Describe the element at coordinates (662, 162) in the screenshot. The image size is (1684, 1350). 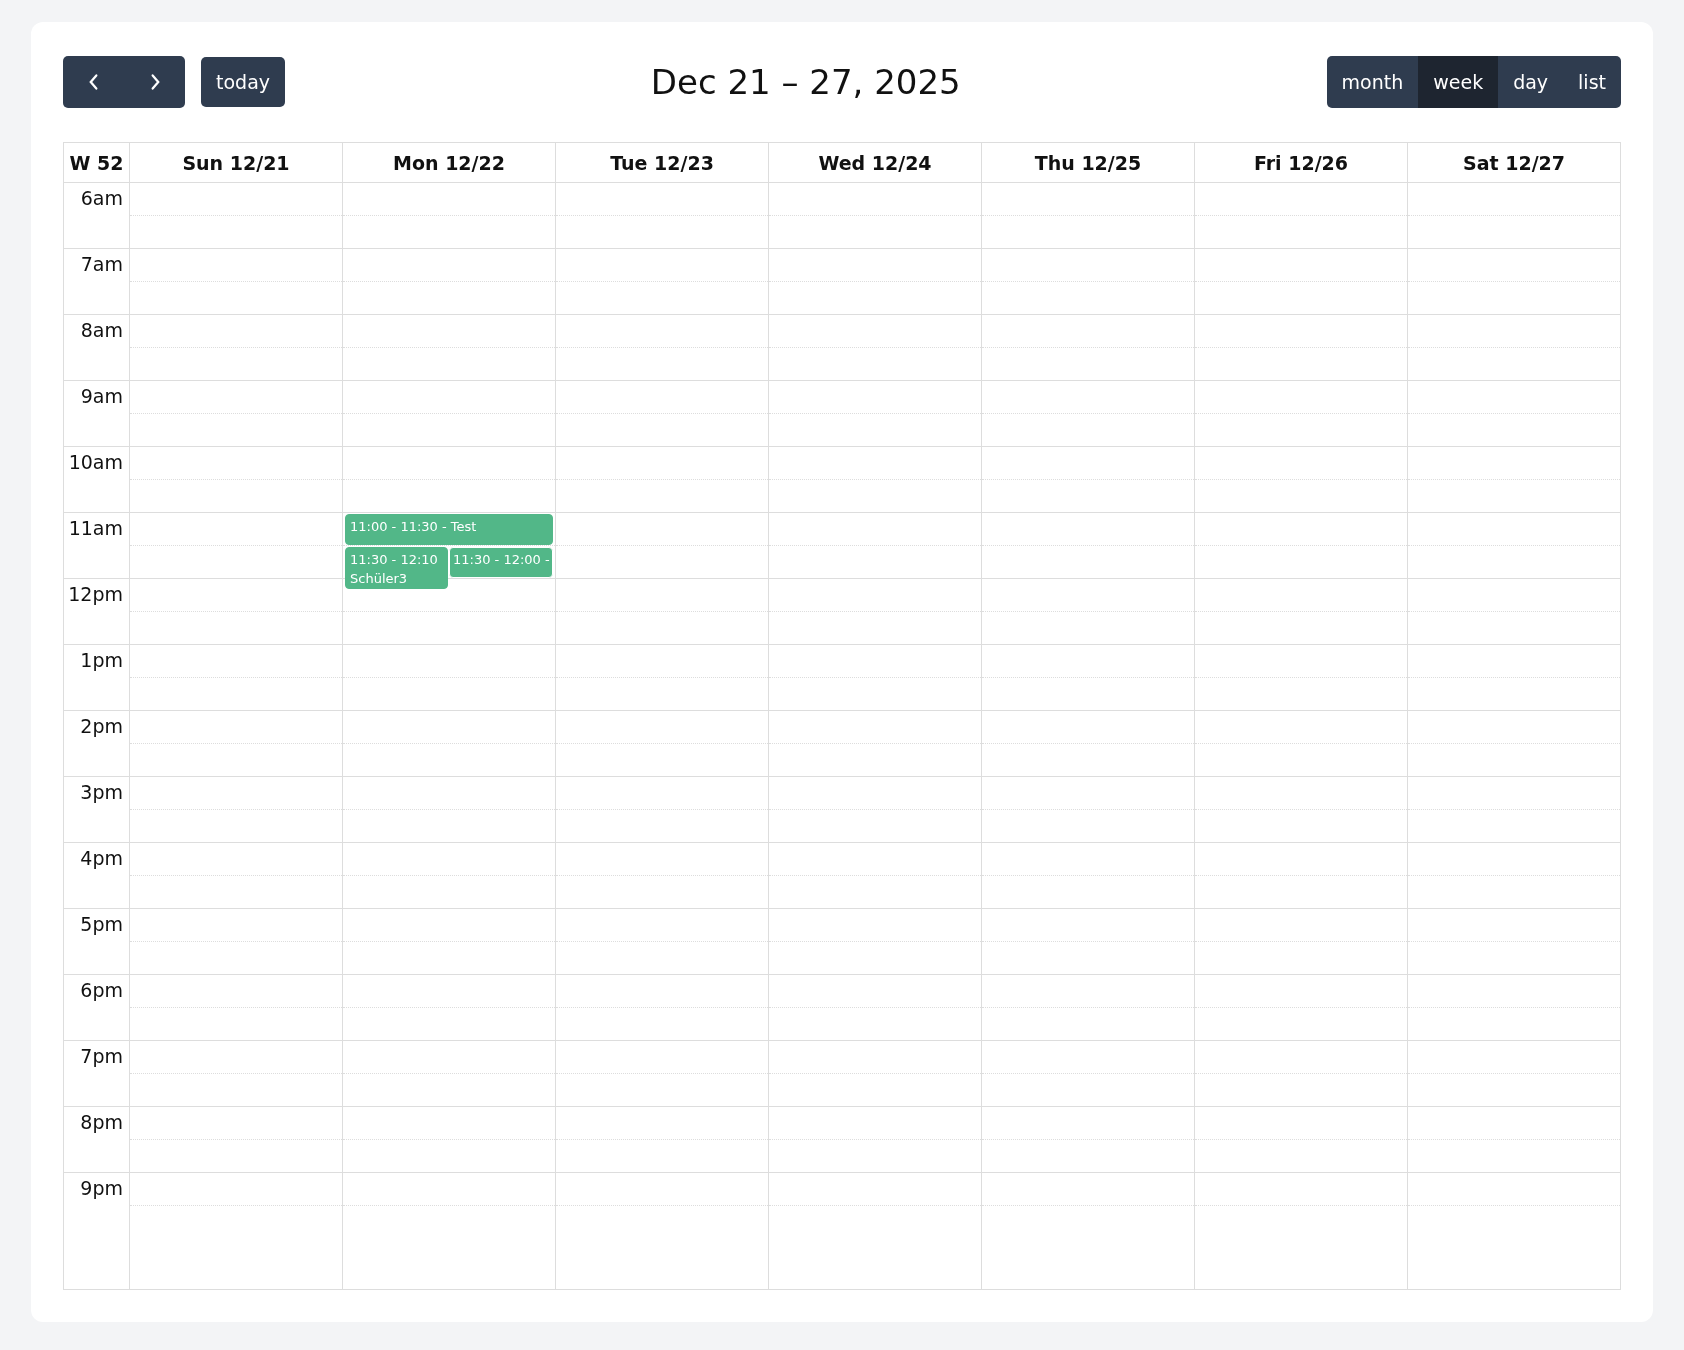
I see `day-header: Tue 12/23` at that location.